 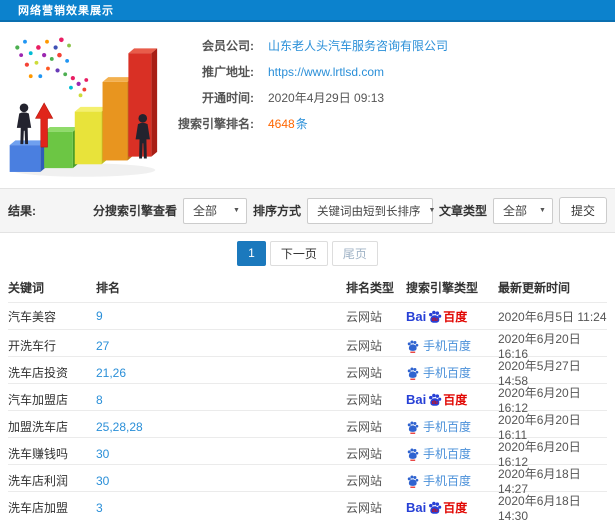 What do you see at coordinates (119, 427) in the screenshot?
I see `rank-link: 25,28,28` at bounding box center [119, 427].